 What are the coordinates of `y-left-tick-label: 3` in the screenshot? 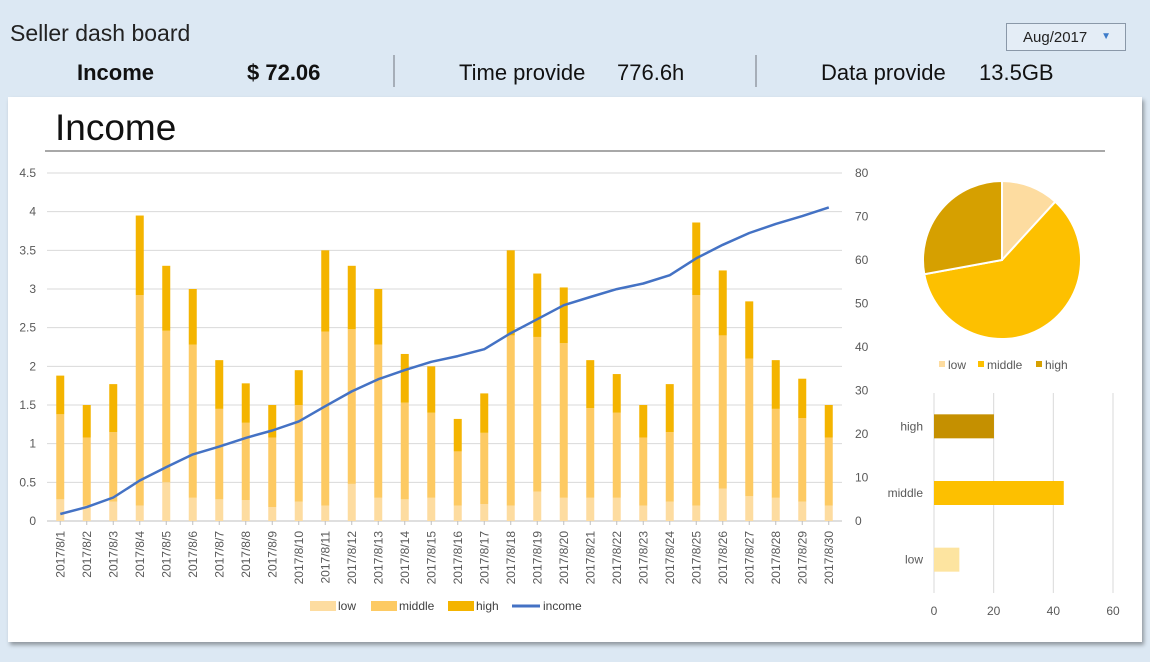 It's located at (32, 289).